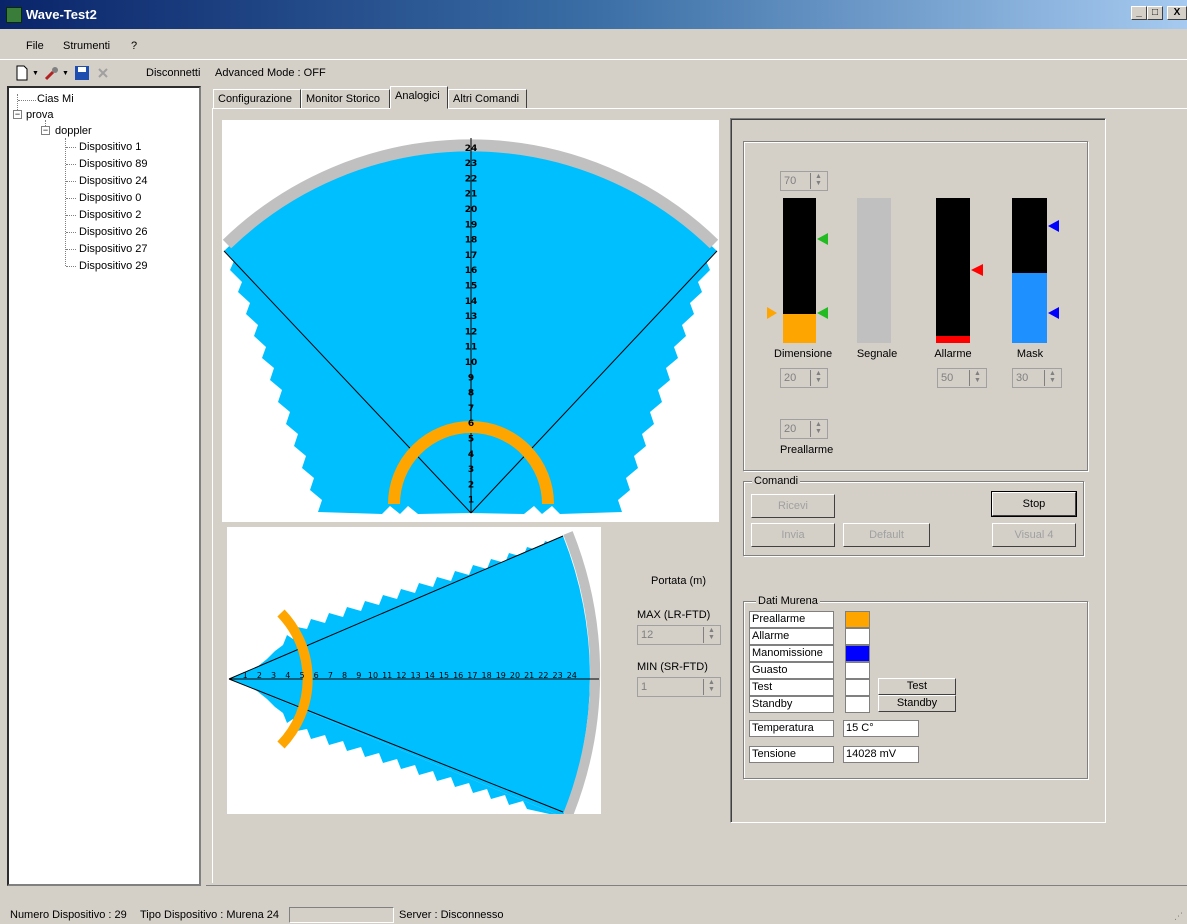 The width and height of the screenshot is (1187, 924). Describe the element at coordinates (804, 429) in the screenshot. I see `preallarme-spinner: 20 ▲ ▼` at that location.